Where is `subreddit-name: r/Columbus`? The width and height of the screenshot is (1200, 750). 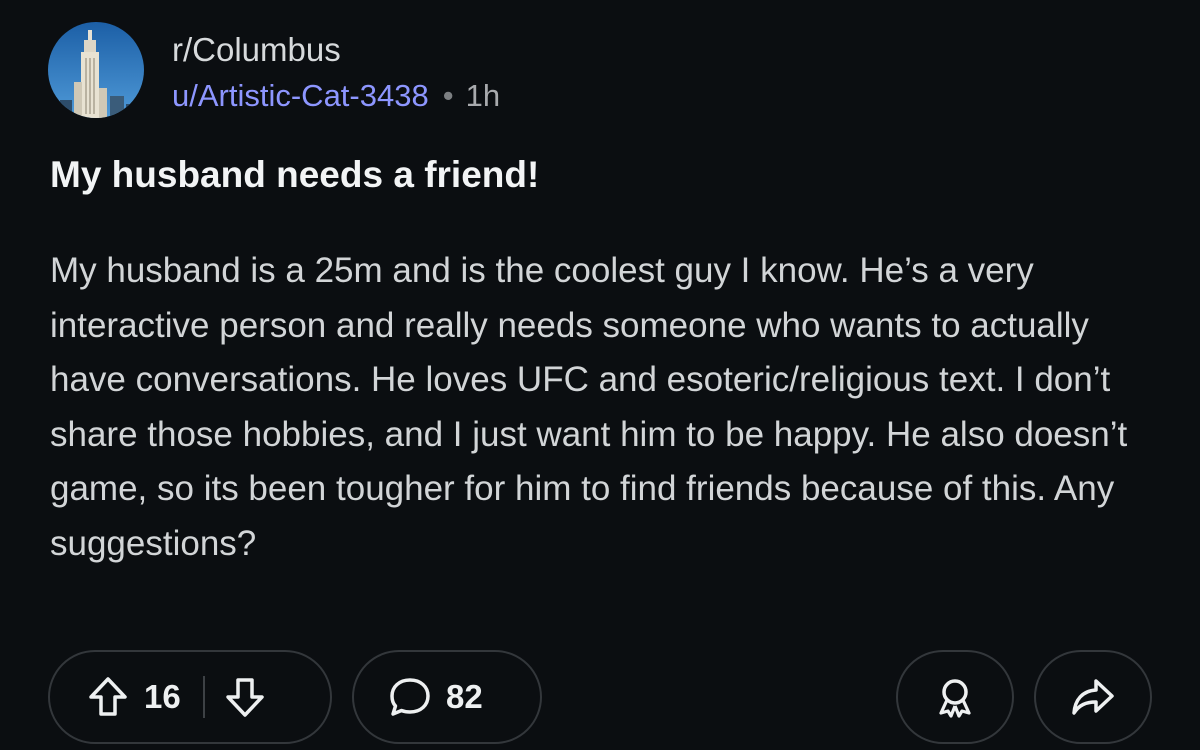
subreddit-name: r/Columbus is located at coordinates (256, 50).